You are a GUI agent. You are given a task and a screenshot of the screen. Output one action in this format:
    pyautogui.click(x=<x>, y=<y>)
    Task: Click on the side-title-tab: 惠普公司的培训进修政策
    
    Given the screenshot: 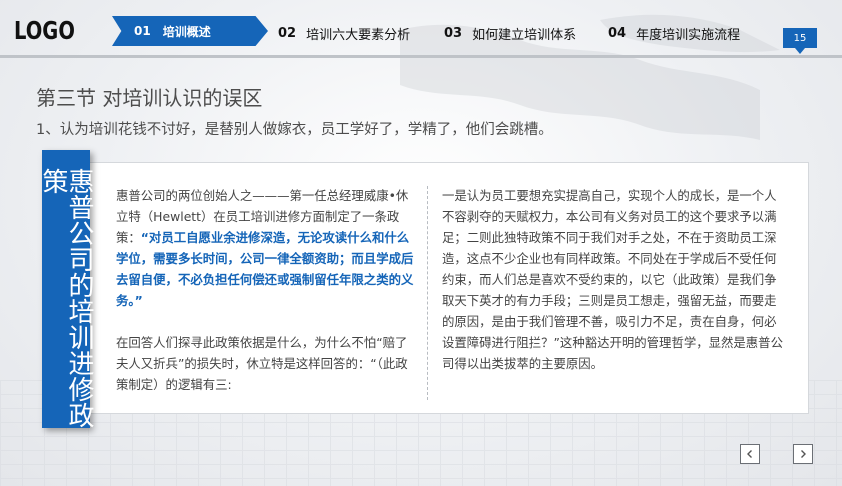 What is the action you would take?
    pyautogui.click(x=66, y=289)
    